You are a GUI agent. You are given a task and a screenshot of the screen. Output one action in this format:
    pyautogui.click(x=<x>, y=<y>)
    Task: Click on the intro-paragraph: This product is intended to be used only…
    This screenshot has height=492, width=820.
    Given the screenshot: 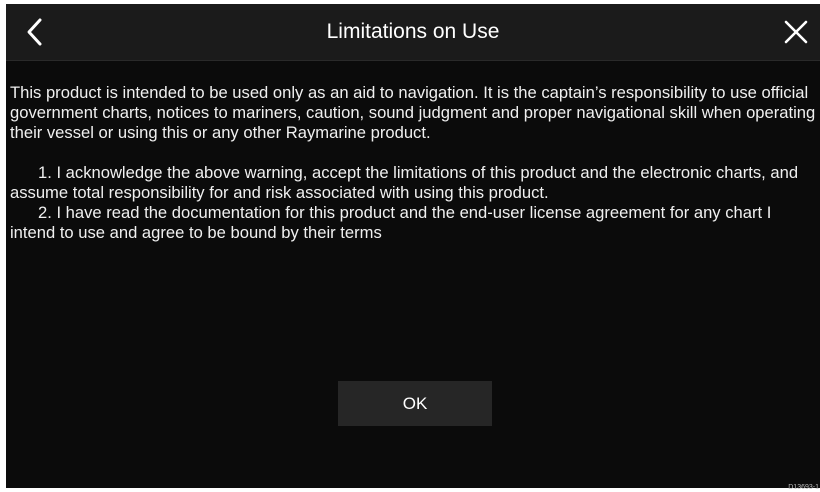 What is the action you would take?
    pyautogui.click(x=413, y=112)
    